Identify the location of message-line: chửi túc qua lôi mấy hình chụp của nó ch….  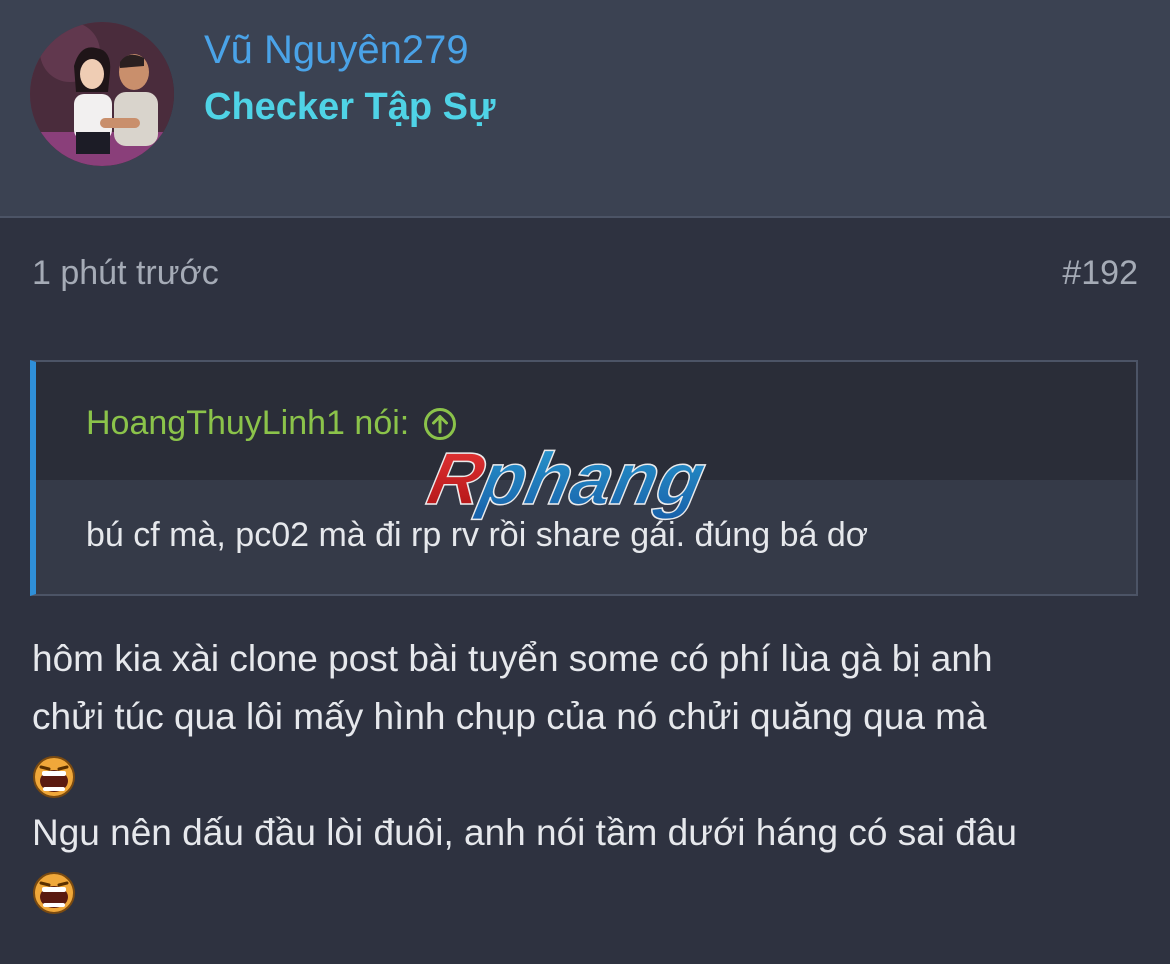
(509, 716).